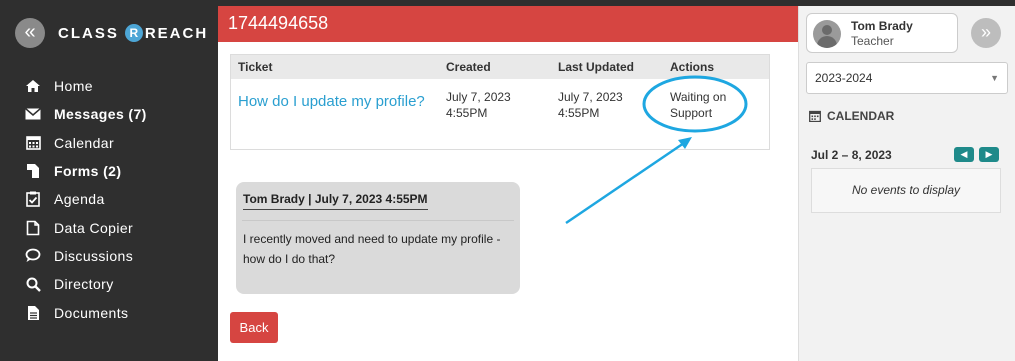  I want to click on sidebar-item-label: Agenda, so click(79, 199).